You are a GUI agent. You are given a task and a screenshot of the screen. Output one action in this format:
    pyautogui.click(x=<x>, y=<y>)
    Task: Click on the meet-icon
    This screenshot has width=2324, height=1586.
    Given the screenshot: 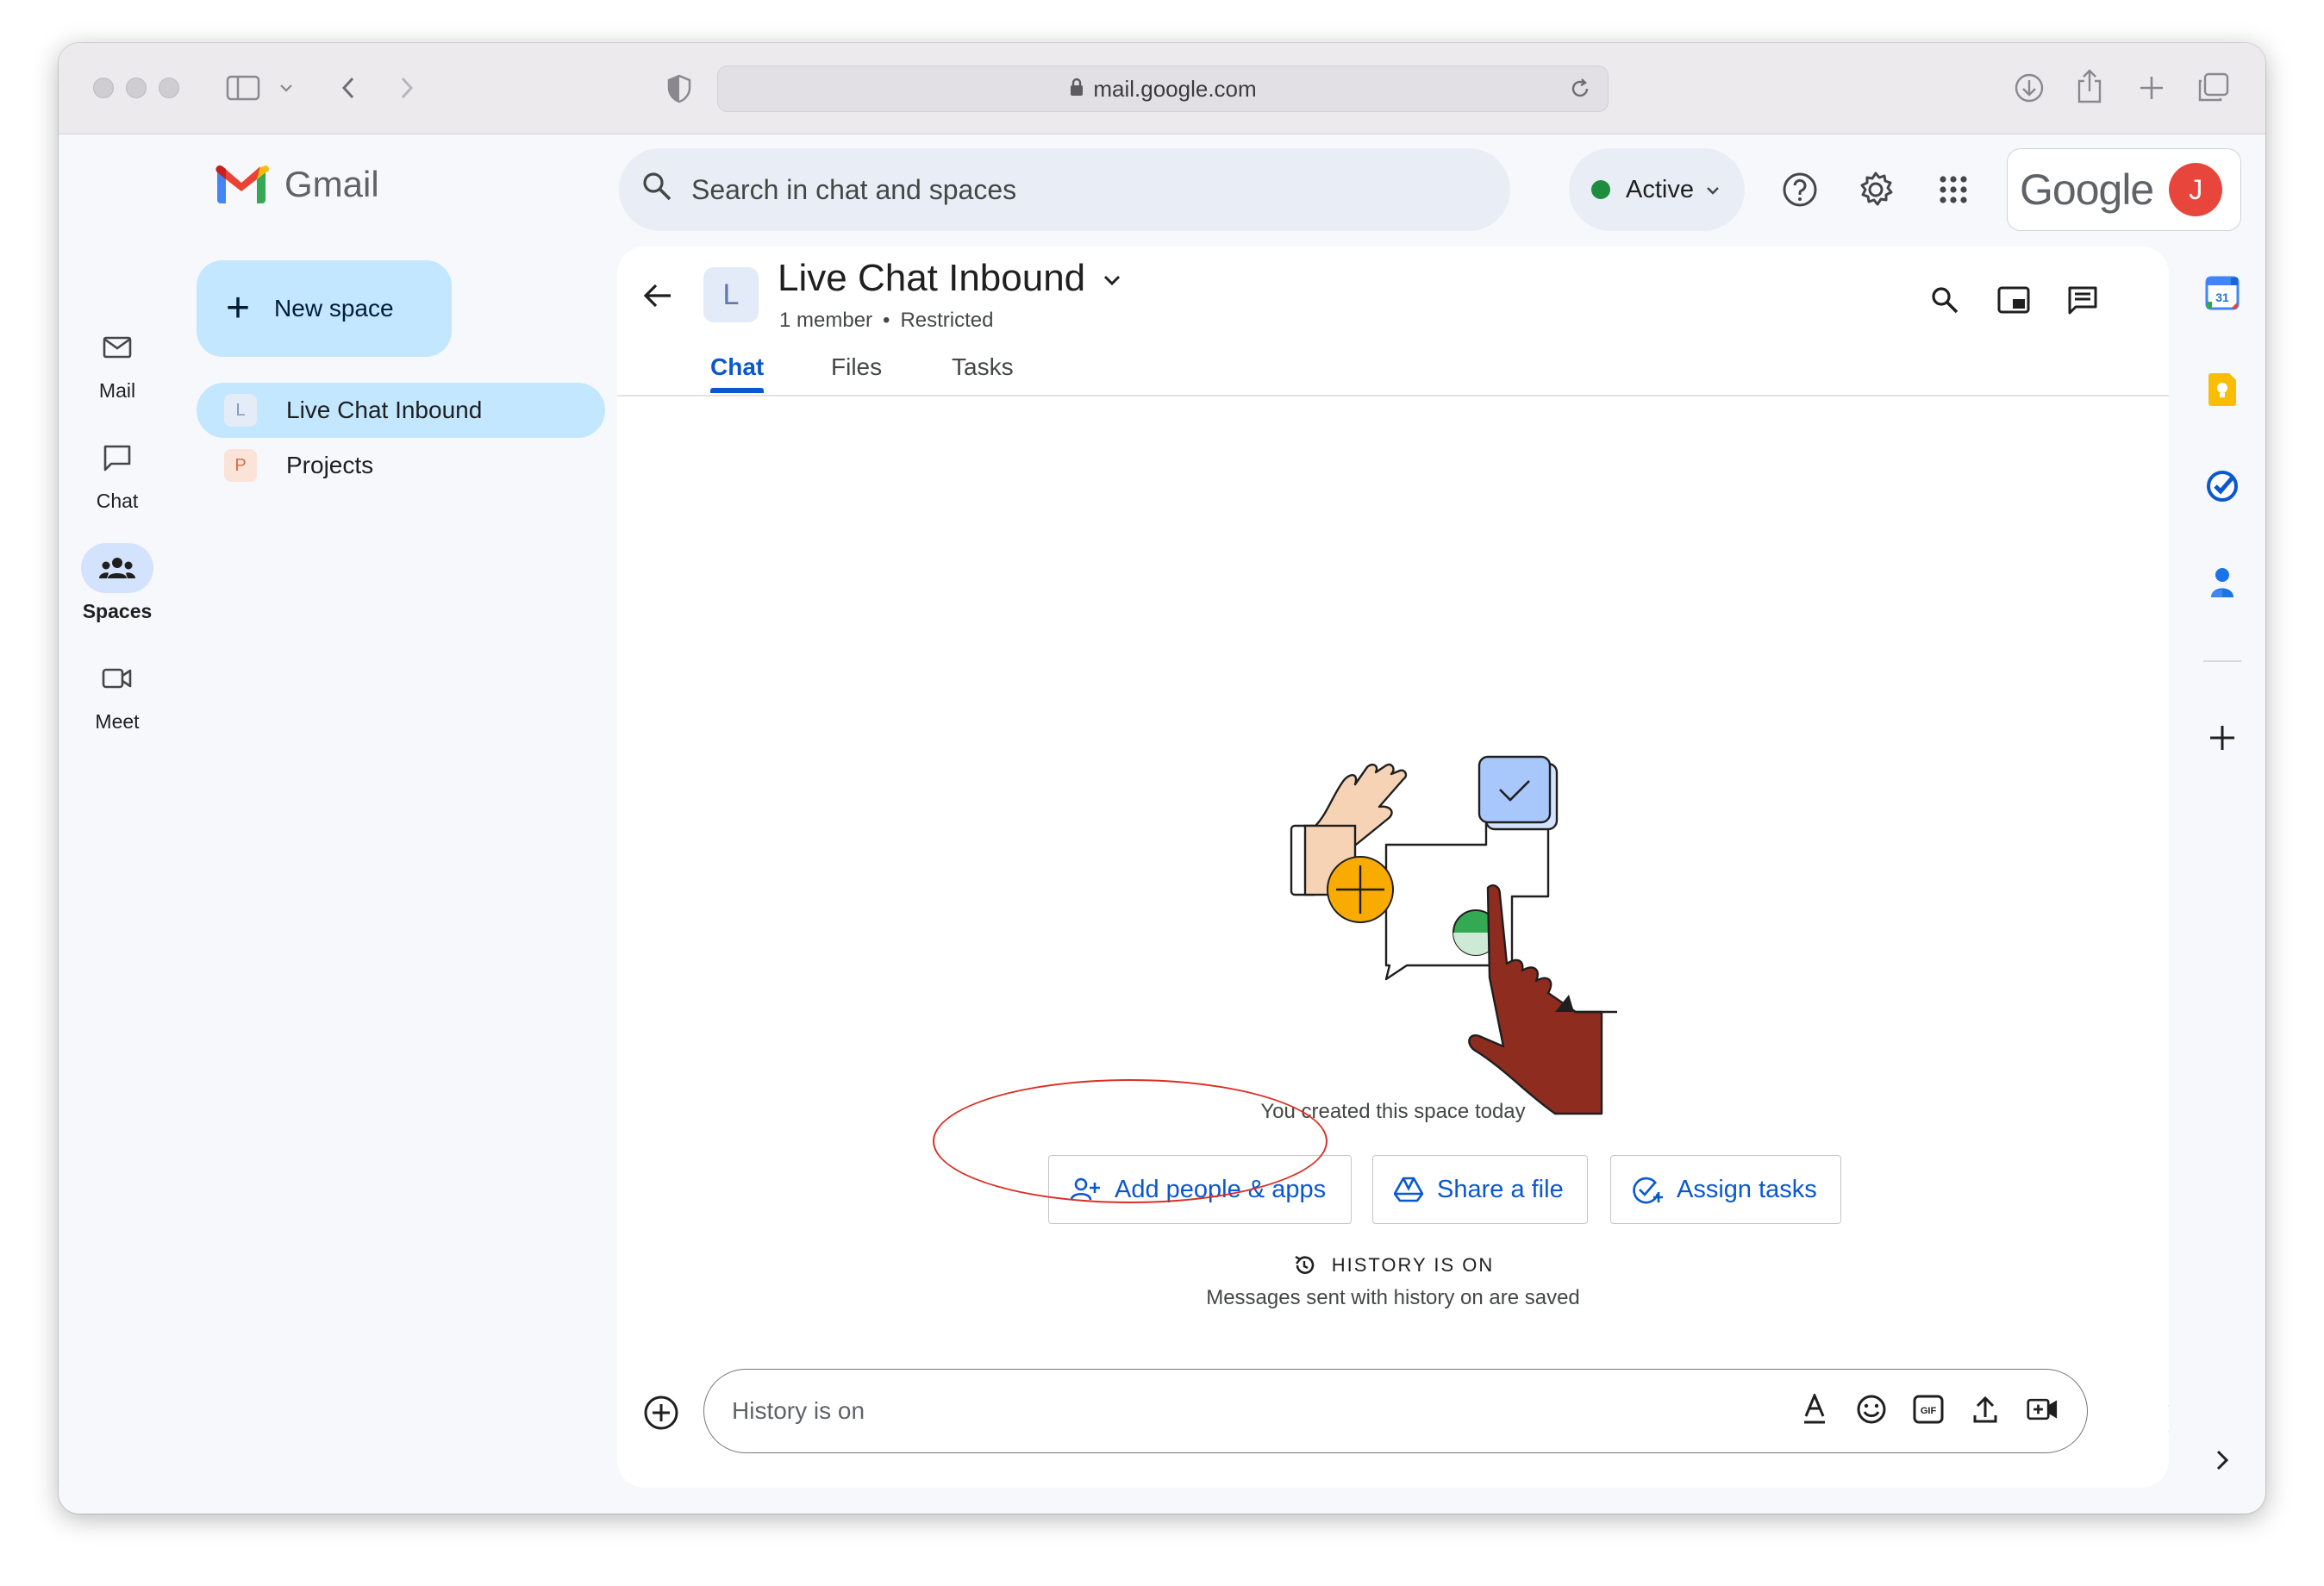 What is the action you would take?
    pyautogui.click(x=117, y=678)
    